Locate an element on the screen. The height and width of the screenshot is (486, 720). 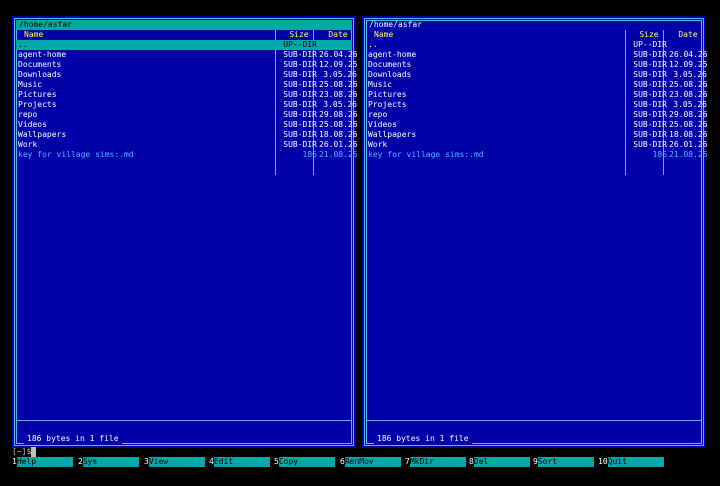
item-name: Documents is located at coordinates (40, 64).